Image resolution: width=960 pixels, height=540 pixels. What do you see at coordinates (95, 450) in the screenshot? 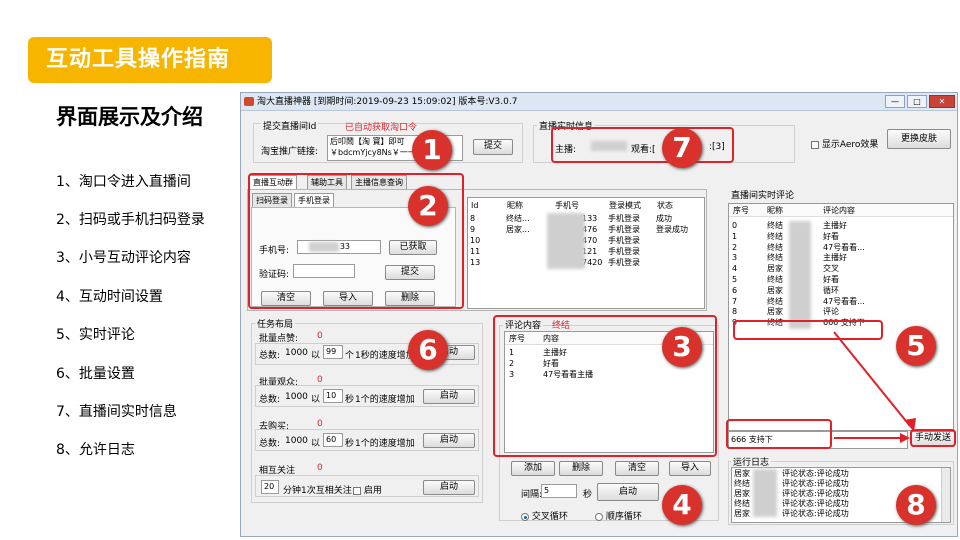
I see `step-8: 8、允许日志` at bounding box center [95, 450].